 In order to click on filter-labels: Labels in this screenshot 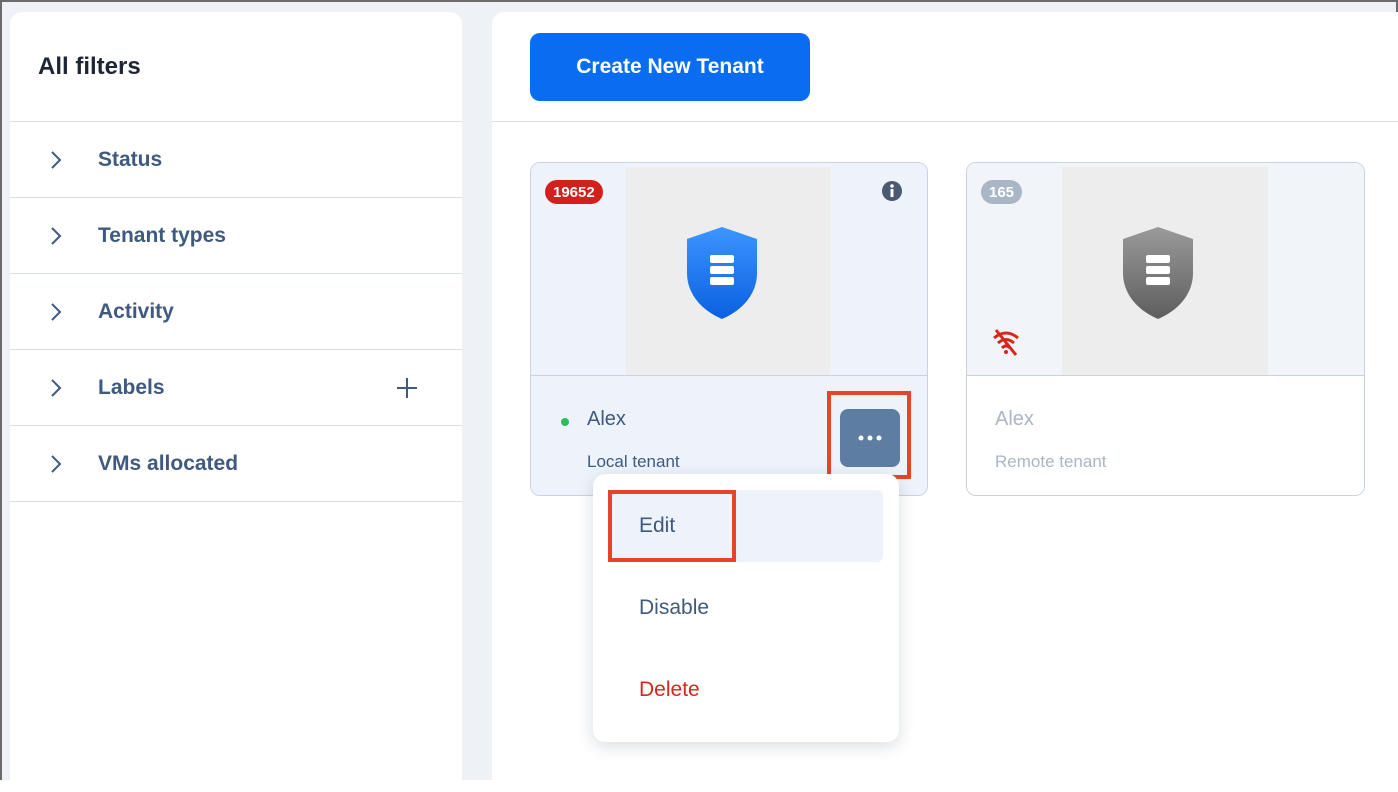, I will do `click(236, 388)`.